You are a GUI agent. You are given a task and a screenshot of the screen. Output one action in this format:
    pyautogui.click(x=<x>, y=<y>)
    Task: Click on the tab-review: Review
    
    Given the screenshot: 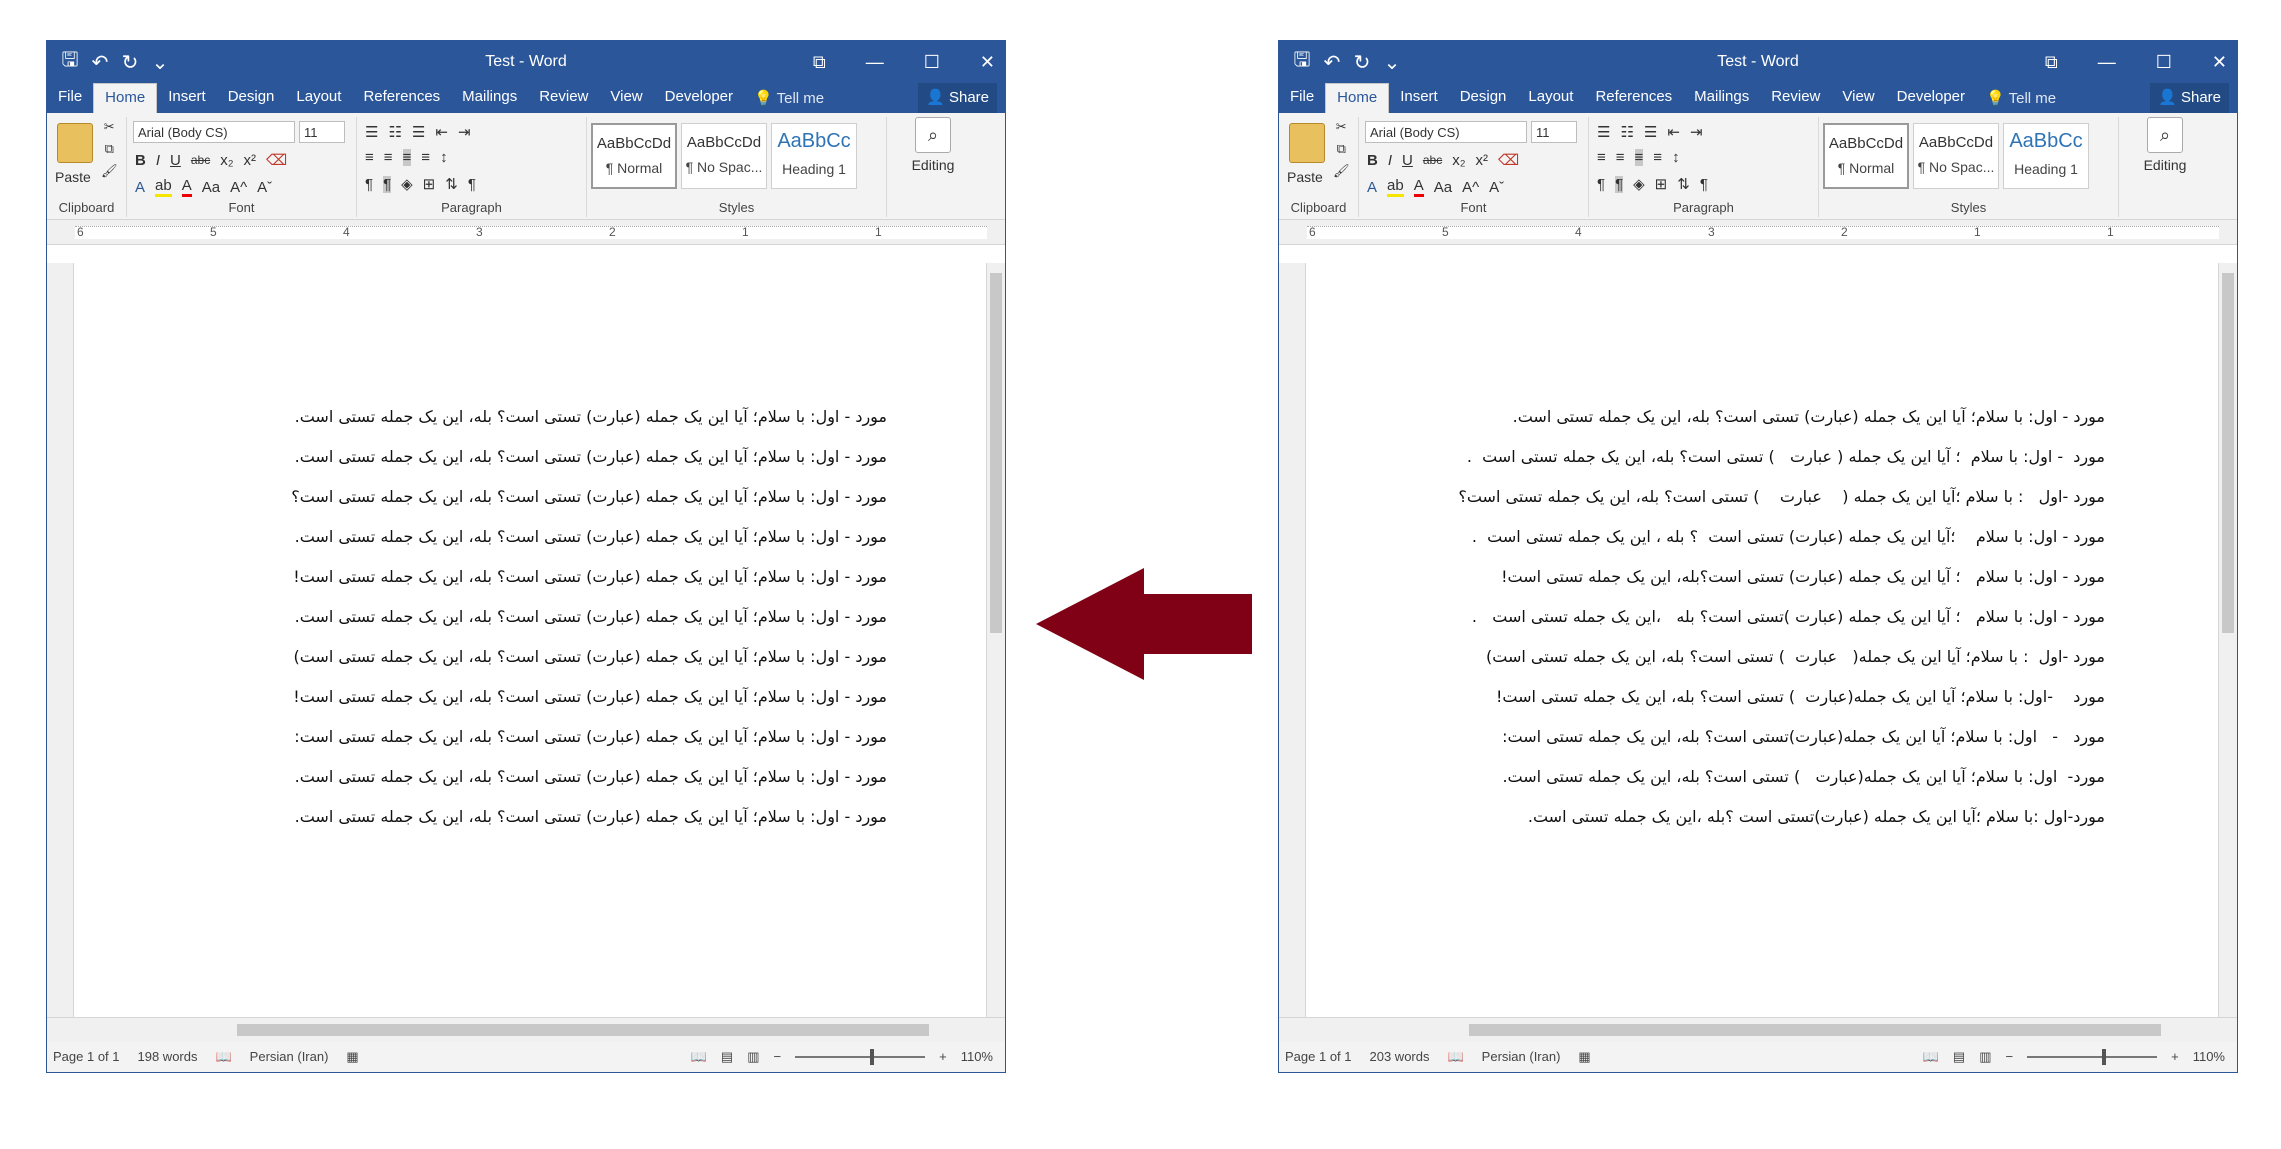 What is the action you would take?
    pyautogui.click(x=1795, y=98)
    